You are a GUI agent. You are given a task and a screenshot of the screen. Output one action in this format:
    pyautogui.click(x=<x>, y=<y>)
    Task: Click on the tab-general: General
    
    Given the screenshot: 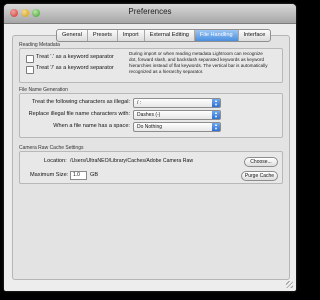 What is the action you would take?
    pyautogui.click(x=72, y=35)
    